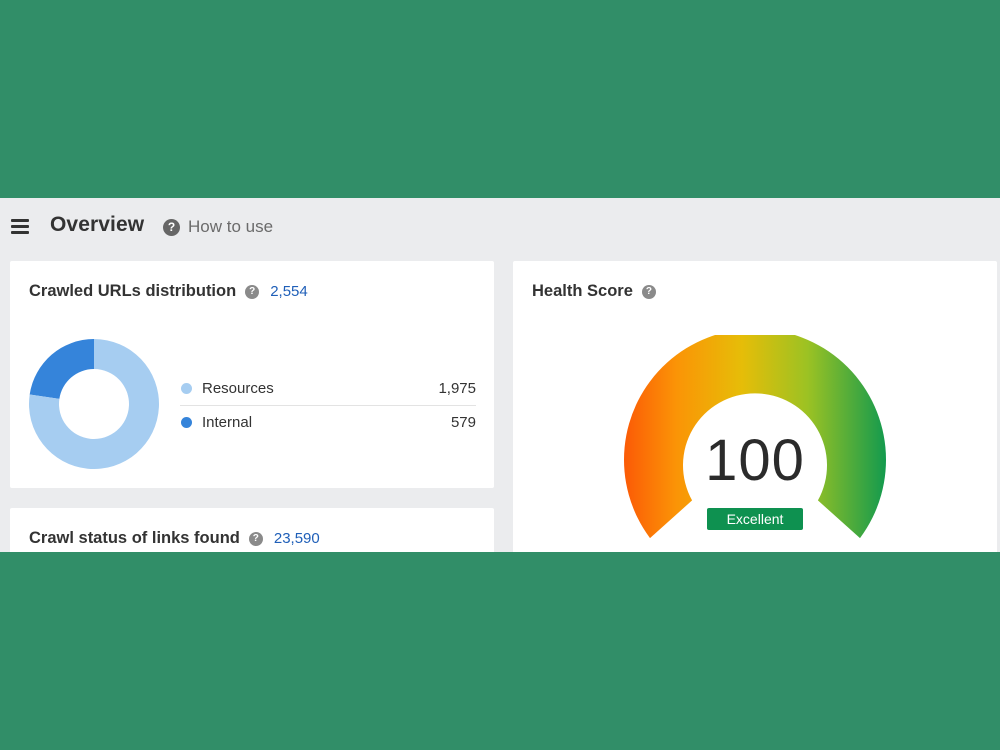 The image size is (1000, 750). Describe the element at coordinates (231, 226) in the screenshot. I see `how-to-use-label: How to use` at that location.